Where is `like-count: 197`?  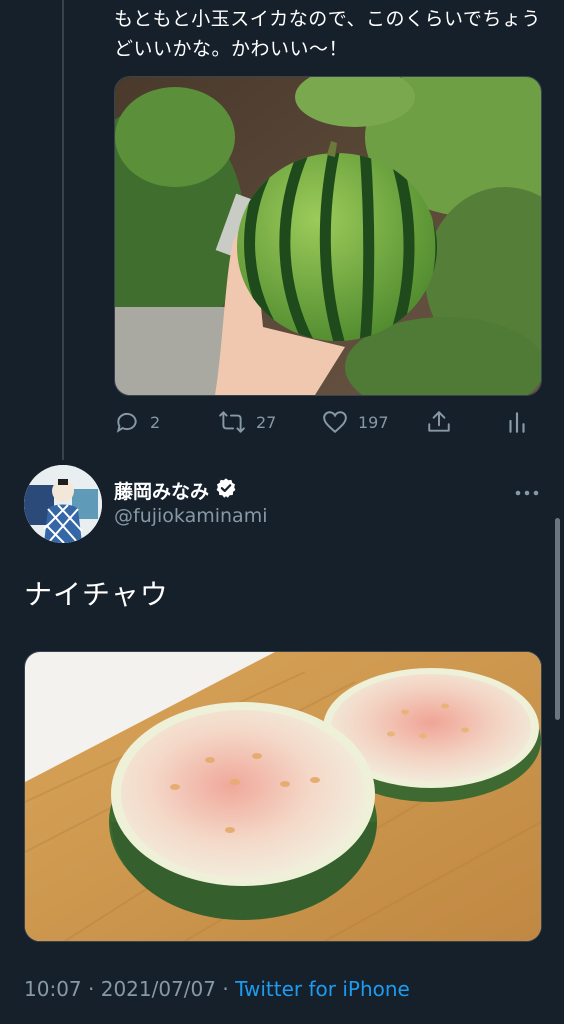
like-count: 197 is located at coordinates (373, 422).